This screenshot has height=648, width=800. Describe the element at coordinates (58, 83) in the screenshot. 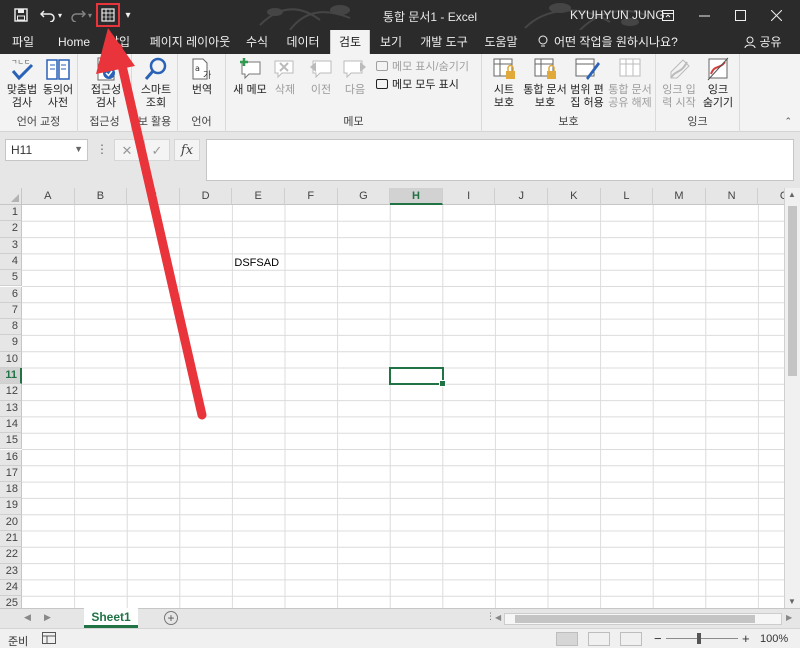

I see `thesaurus-button: 동의어 사전` at that location.